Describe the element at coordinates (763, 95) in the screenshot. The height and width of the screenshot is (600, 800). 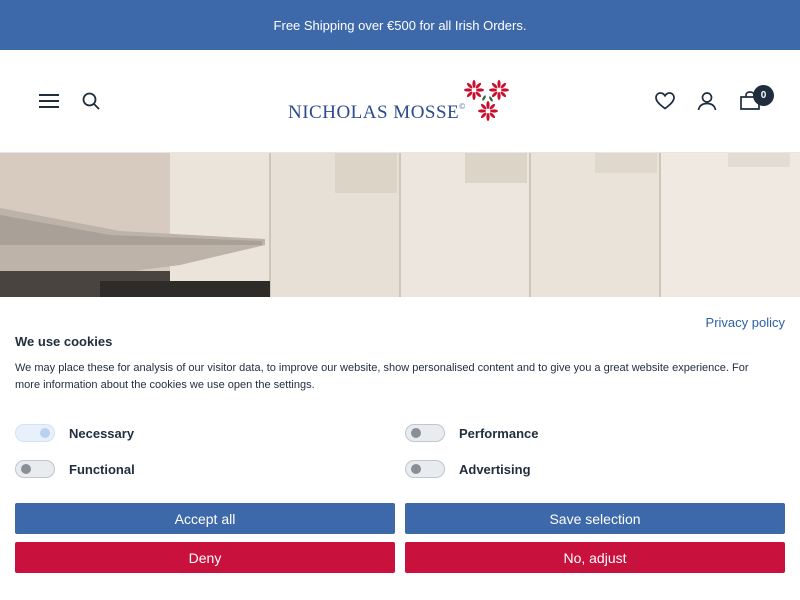
I see `cart-count-badge: 0` at that location.